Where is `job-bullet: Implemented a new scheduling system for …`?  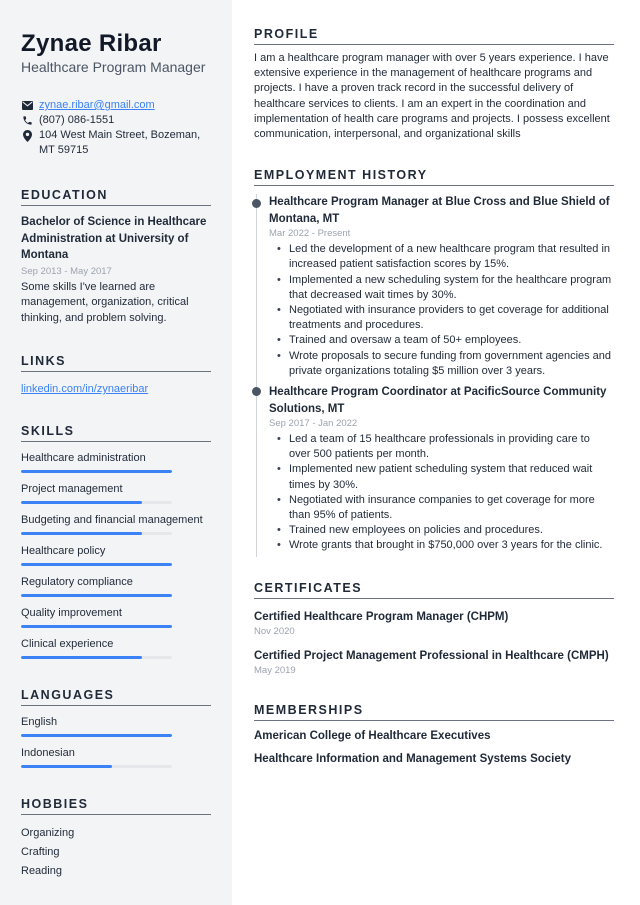
job-bullet: Implemented a new scheduling system for … is located at coordinates (445, 288).